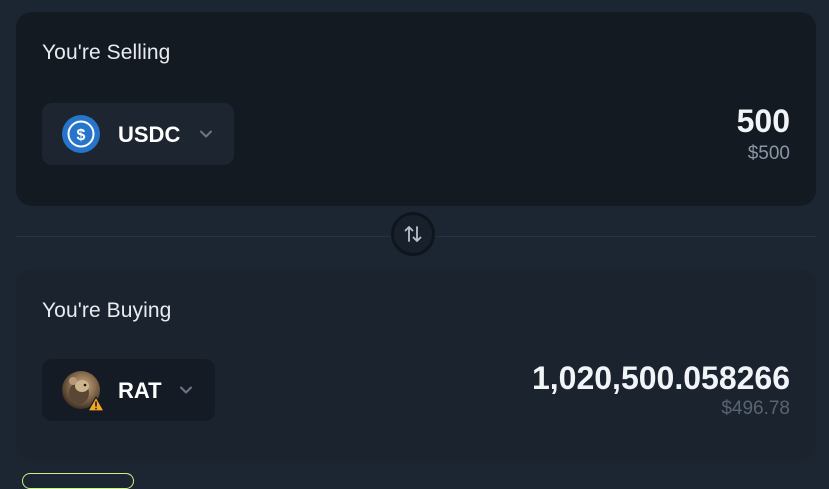 The image size is (829, 489). Describe the element at coordinates (106, 52) in the screenshot. I see `selling-title: You're Selling` at that location.